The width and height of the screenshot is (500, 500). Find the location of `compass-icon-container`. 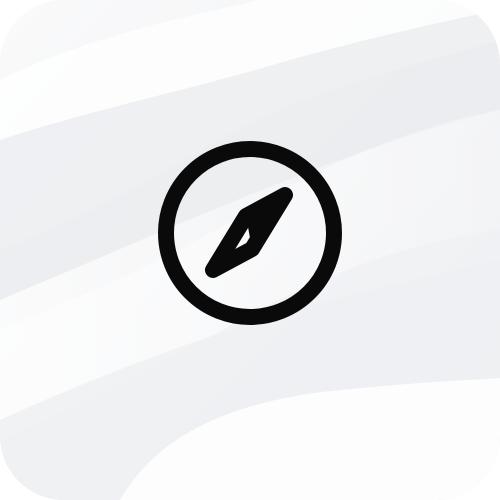

compass-icon-container is located at coordinates (250, 233).